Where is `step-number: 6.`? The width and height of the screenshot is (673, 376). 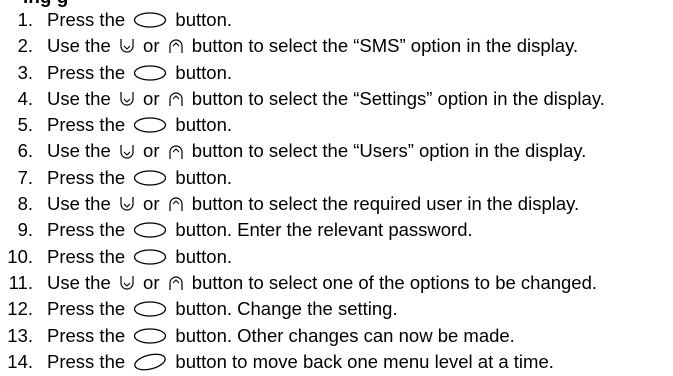
step-number: 6. is located at coordinates (25, 151).